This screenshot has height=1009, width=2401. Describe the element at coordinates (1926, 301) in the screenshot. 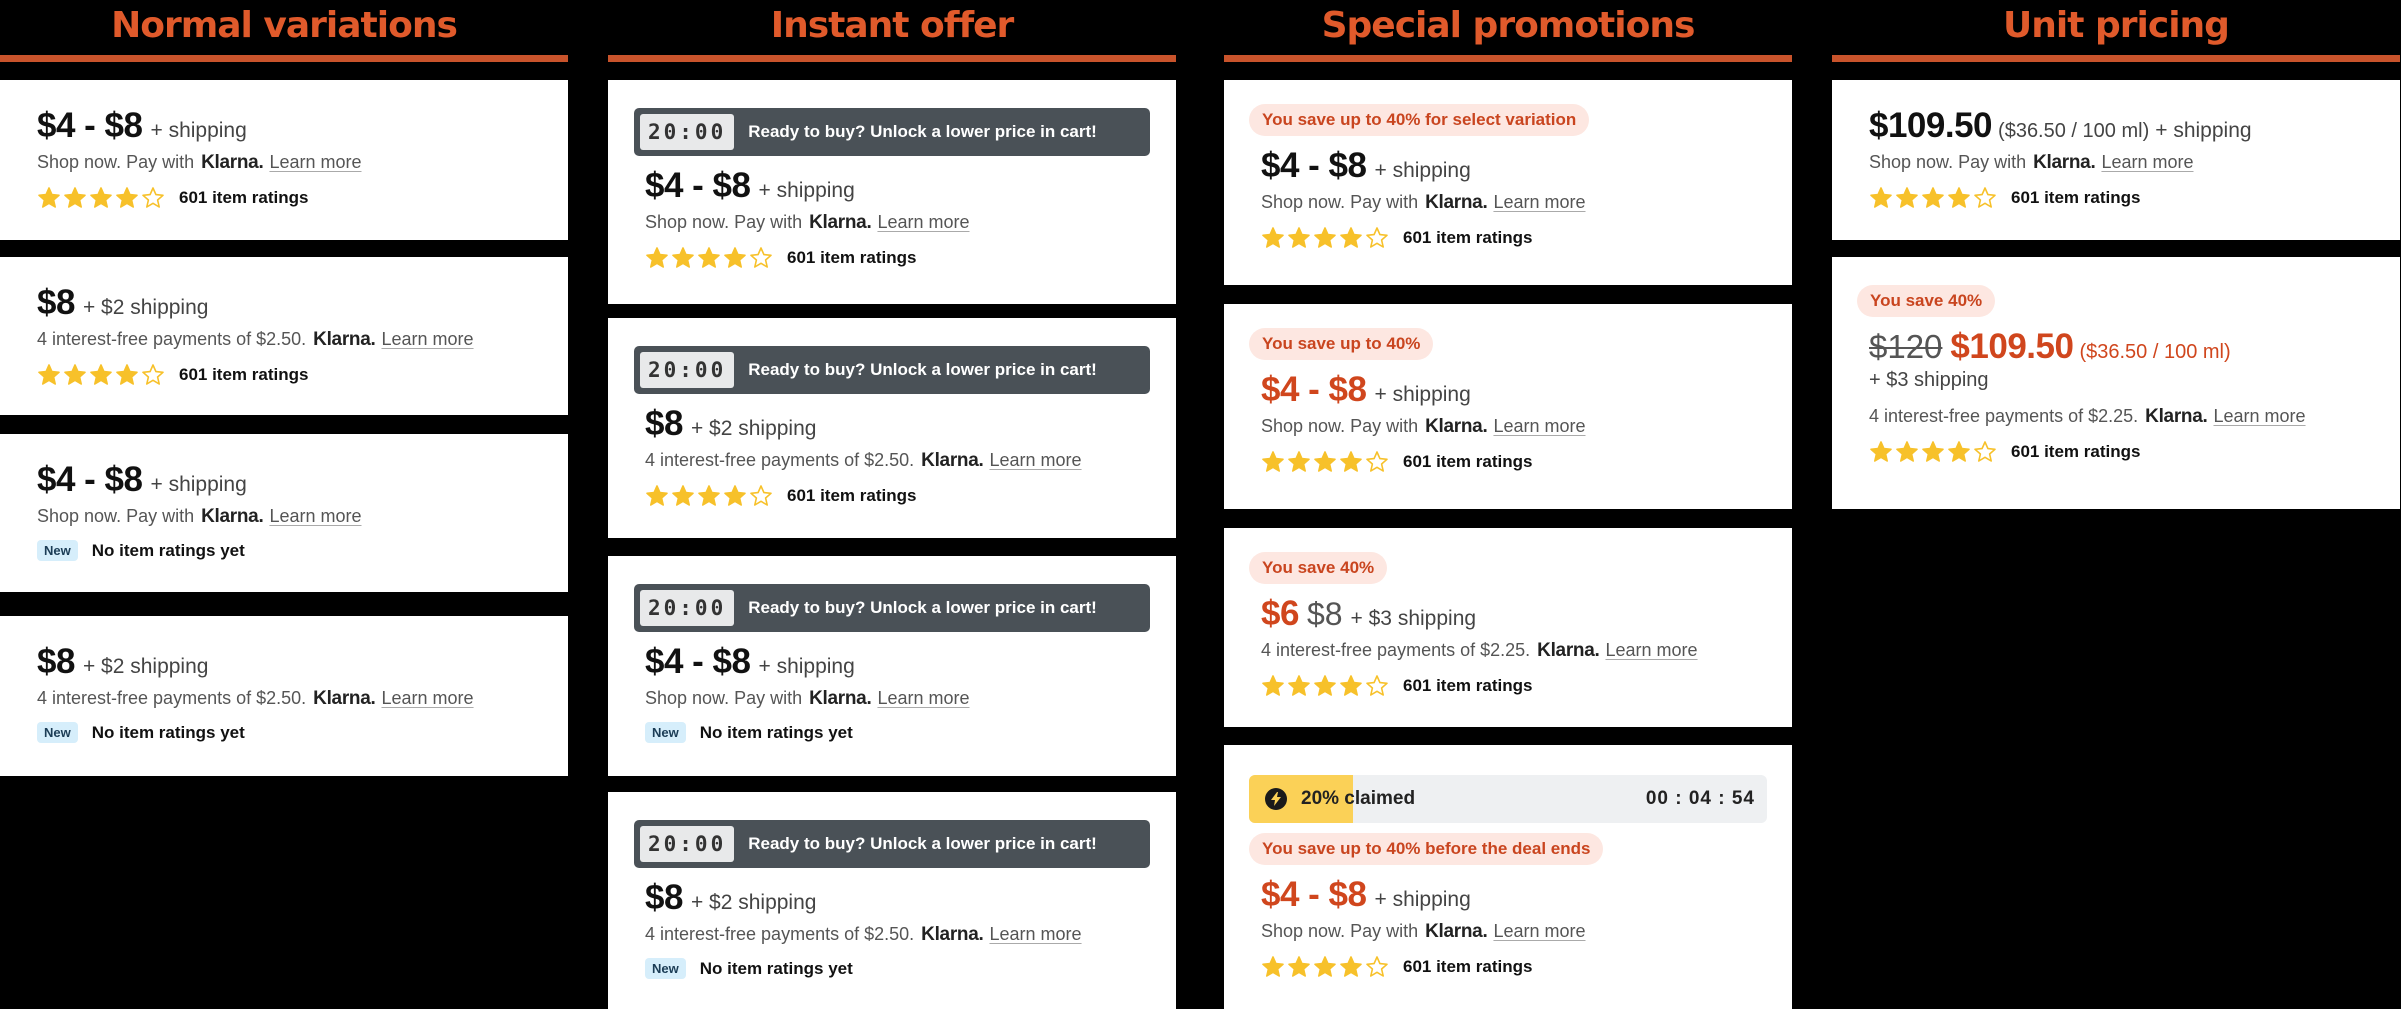

I see `savings-badge: You save 40%` at that location.